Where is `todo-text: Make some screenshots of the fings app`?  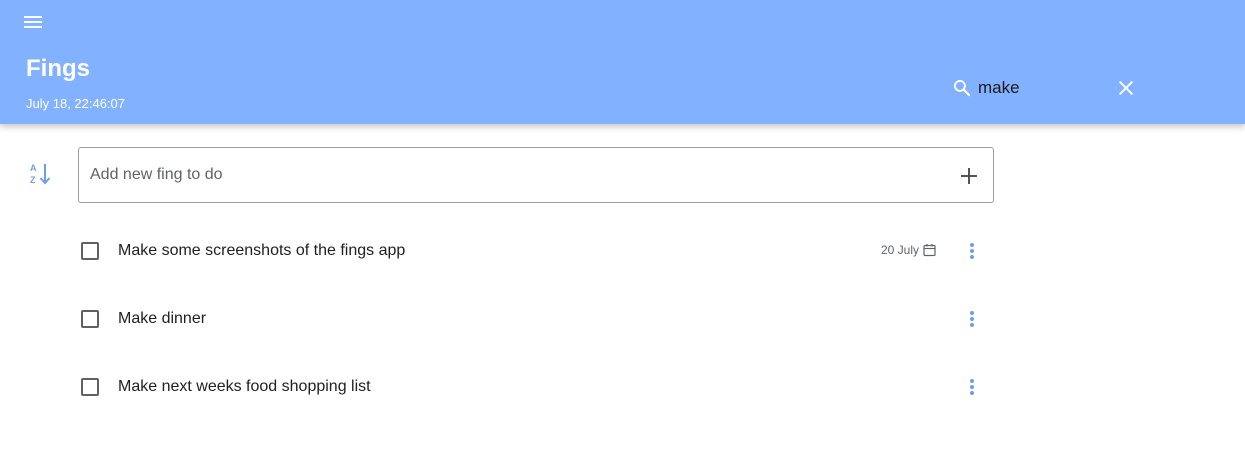 todo-text: Make some screenshots of the fings app is located at coordinates (261, 251).